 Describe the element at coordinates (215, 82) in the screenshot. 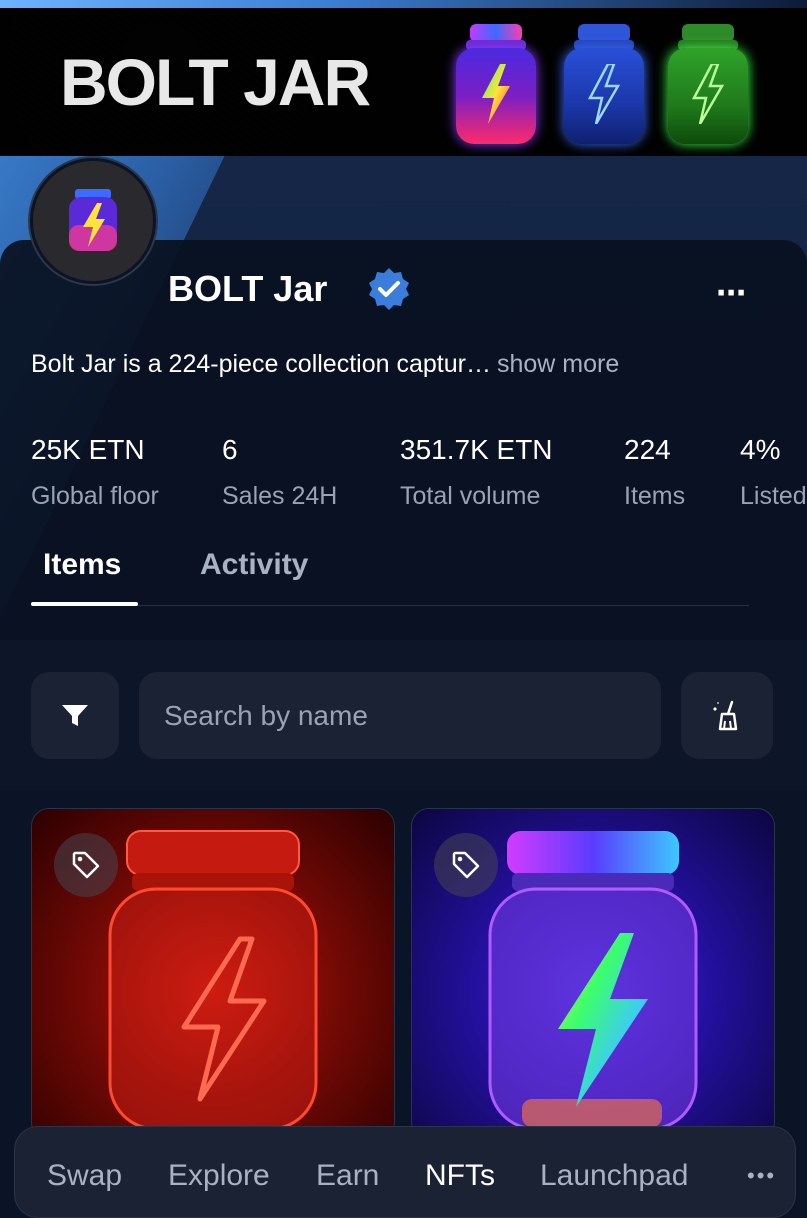

I see `banner-title: BOLT JAR` at that location.